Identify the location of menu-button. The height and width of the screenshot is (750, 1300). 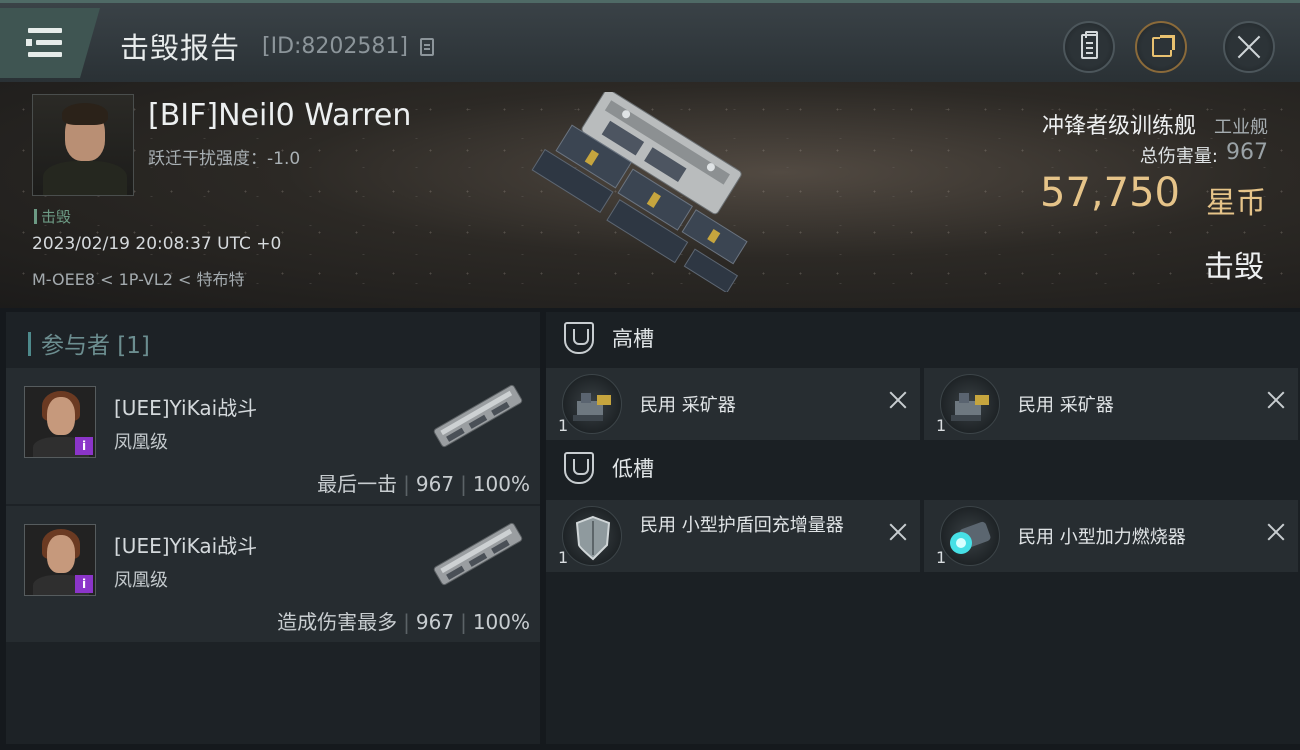
(50, 43).